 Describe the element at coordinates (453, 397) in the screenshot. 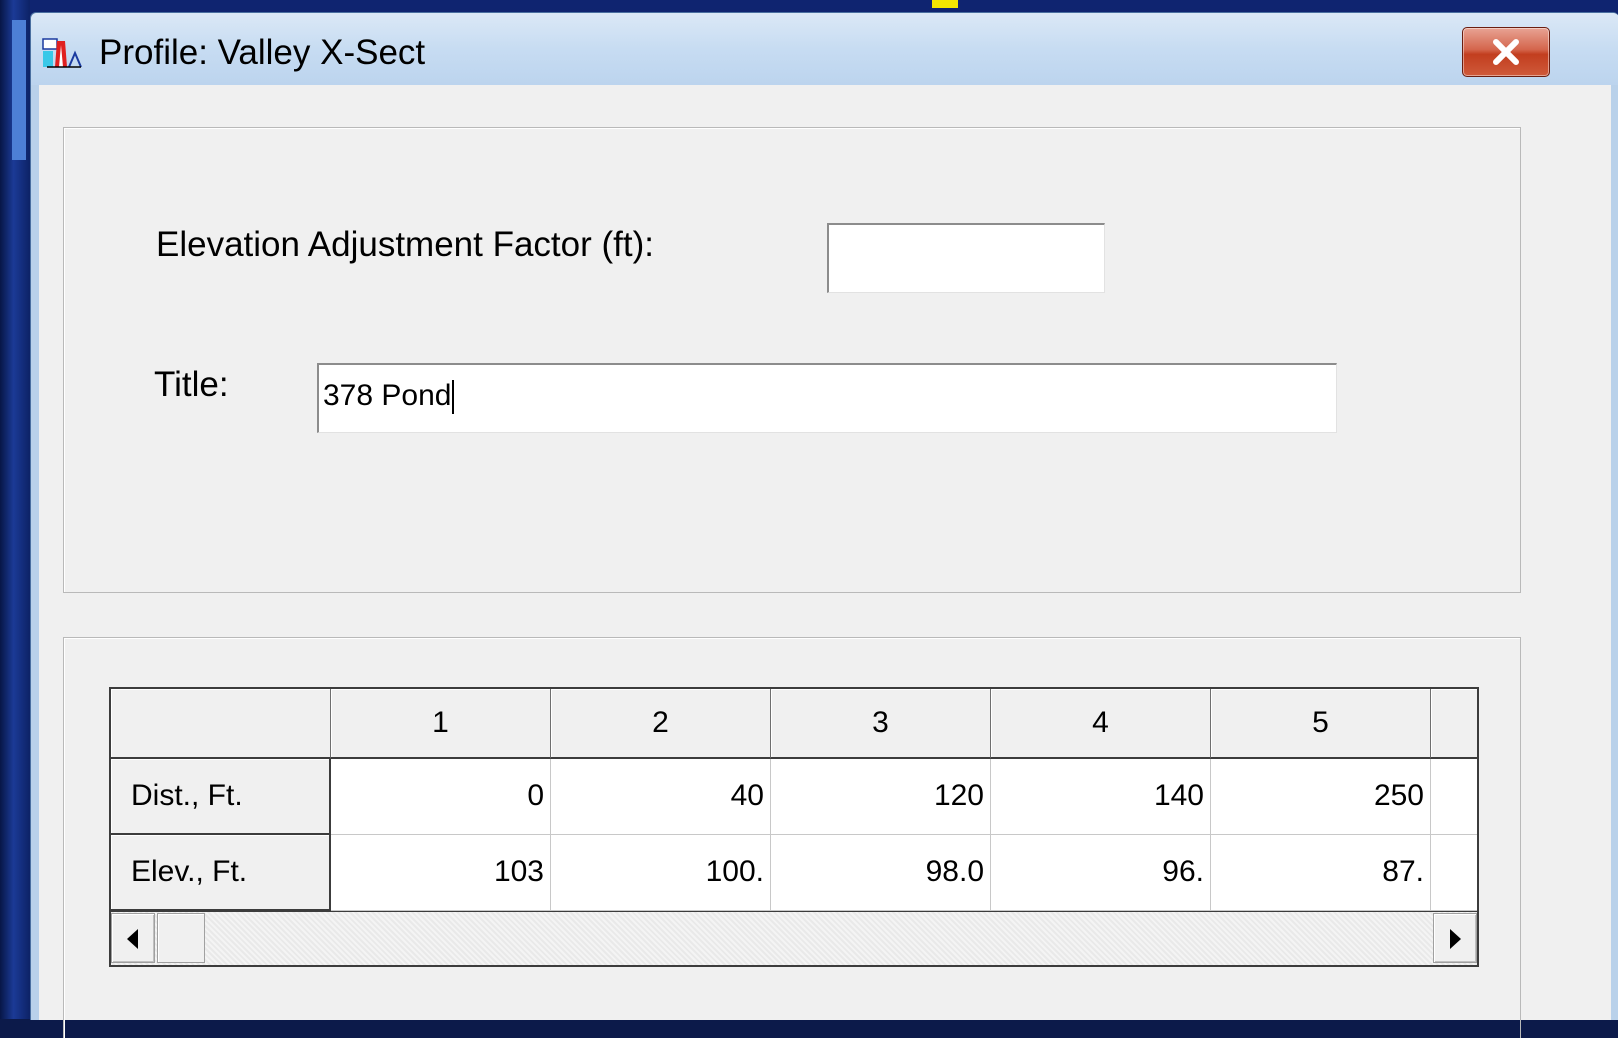

I see `text-caret` at that location.